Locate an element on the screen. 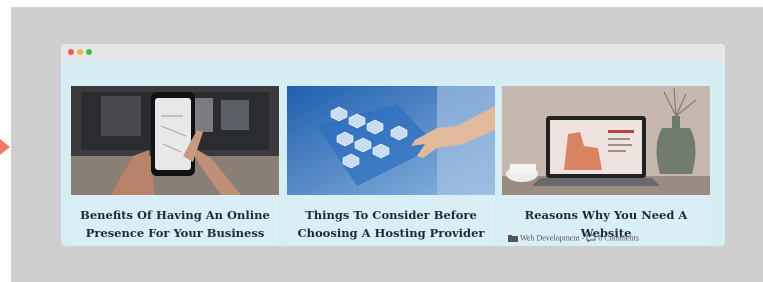 This screenshot has height=282, width=763. browser-titlebar is located at coordinates (393, 52).